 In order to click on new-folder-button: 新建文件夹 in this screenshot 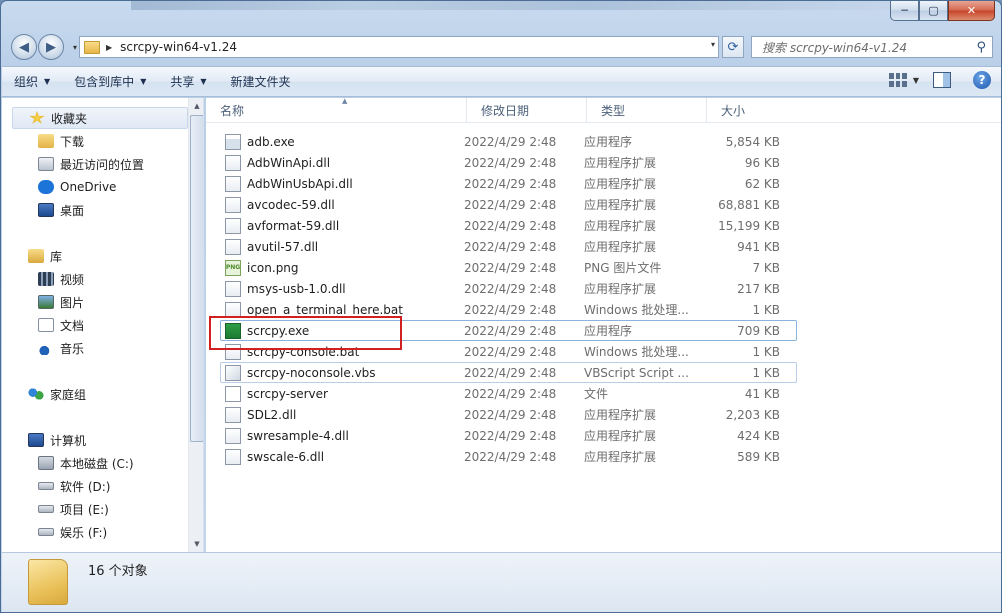, I will do `click(261, 81)`.